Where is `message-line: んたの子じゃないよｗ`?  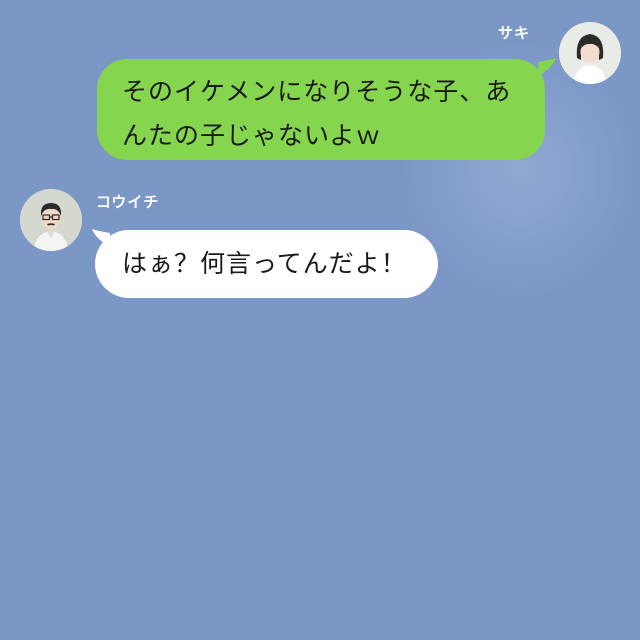
message-line: んたの子じゃないよｗ is located at coordinates (252, 135).